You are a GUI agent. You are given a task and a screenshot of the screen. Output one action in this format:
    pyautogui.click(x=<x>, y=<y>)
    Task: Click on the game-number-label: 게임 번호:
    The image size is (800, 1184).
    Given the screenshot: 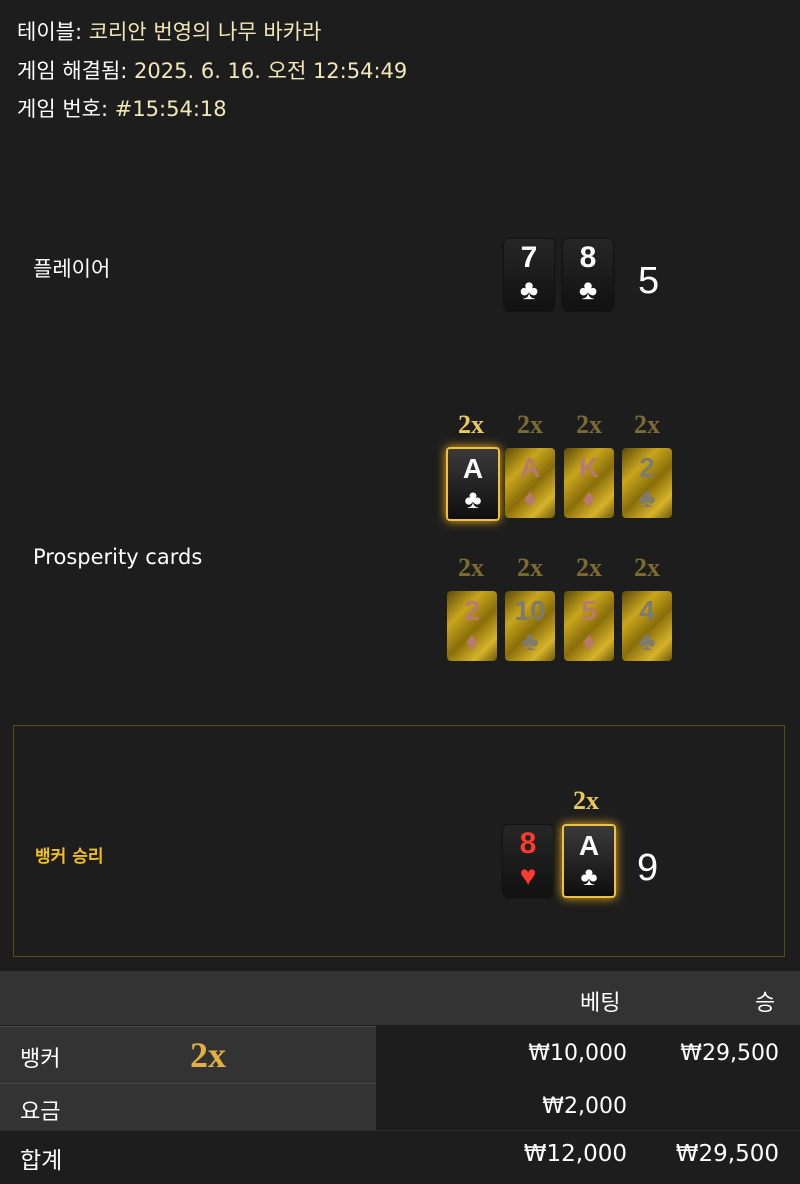 What is the action you would take?
    pyautogui.click(x=63, y=109)
    